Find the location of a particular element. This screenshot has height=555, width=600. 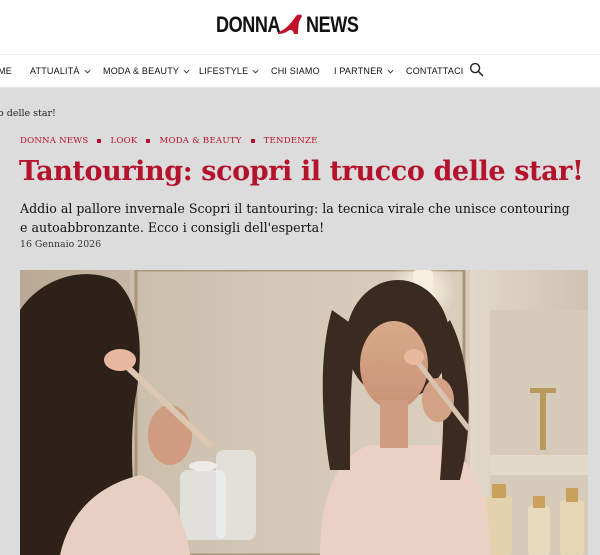

category-link: MODA & BEAUTY is located at coordinates (200, 141).